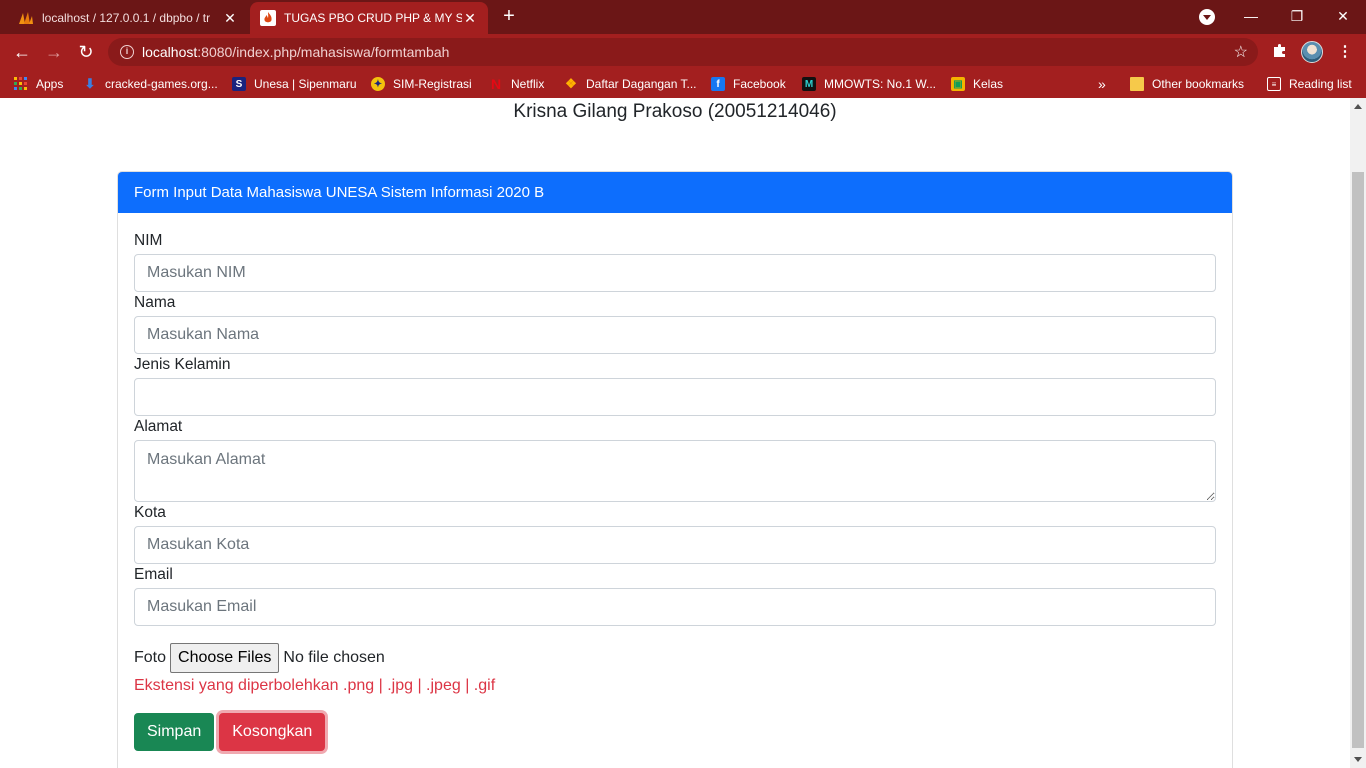 The width and height of the screenshot is (1366, 768). What do you see at coordinates (958, 84) in the screenshot?
I see `classroom-icon: ▣` at bounding box center [958, 84].